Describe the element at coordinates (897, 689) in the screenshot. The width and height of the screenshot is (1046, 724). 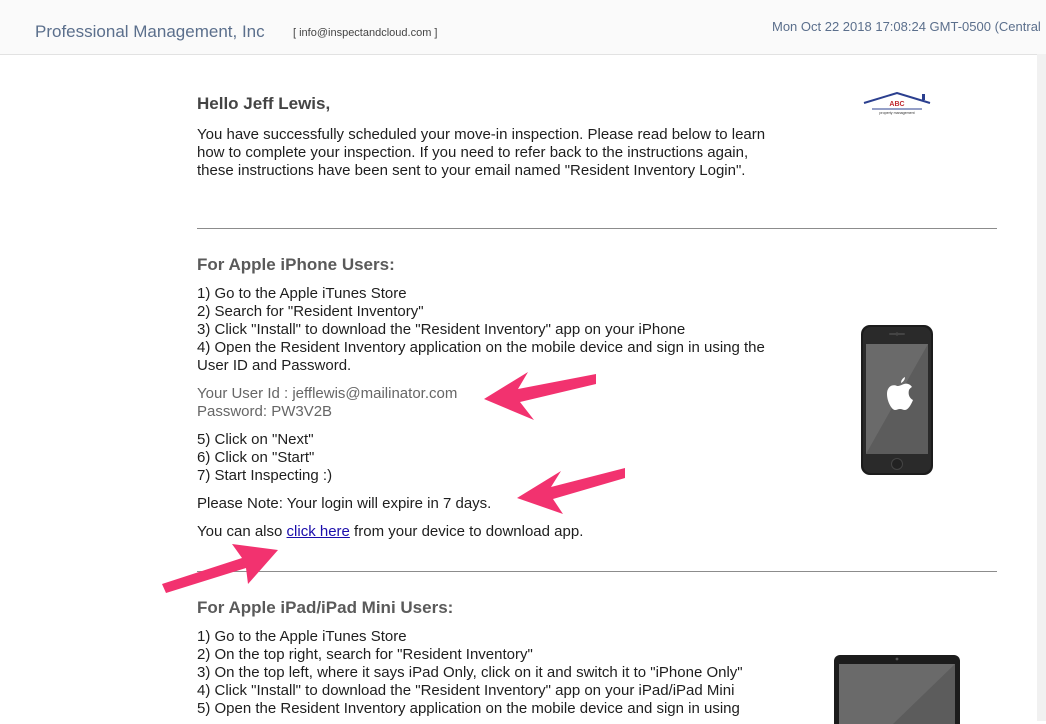
I see `ipad-icon` at that location.